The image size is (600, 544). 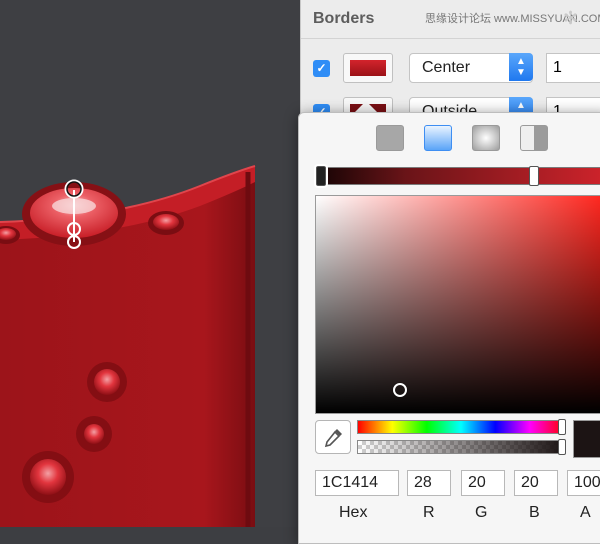 What do you see at coordinates (344, 18) in the screenshot?
I see `section-title: Borders` at bounding box center [344, 18].